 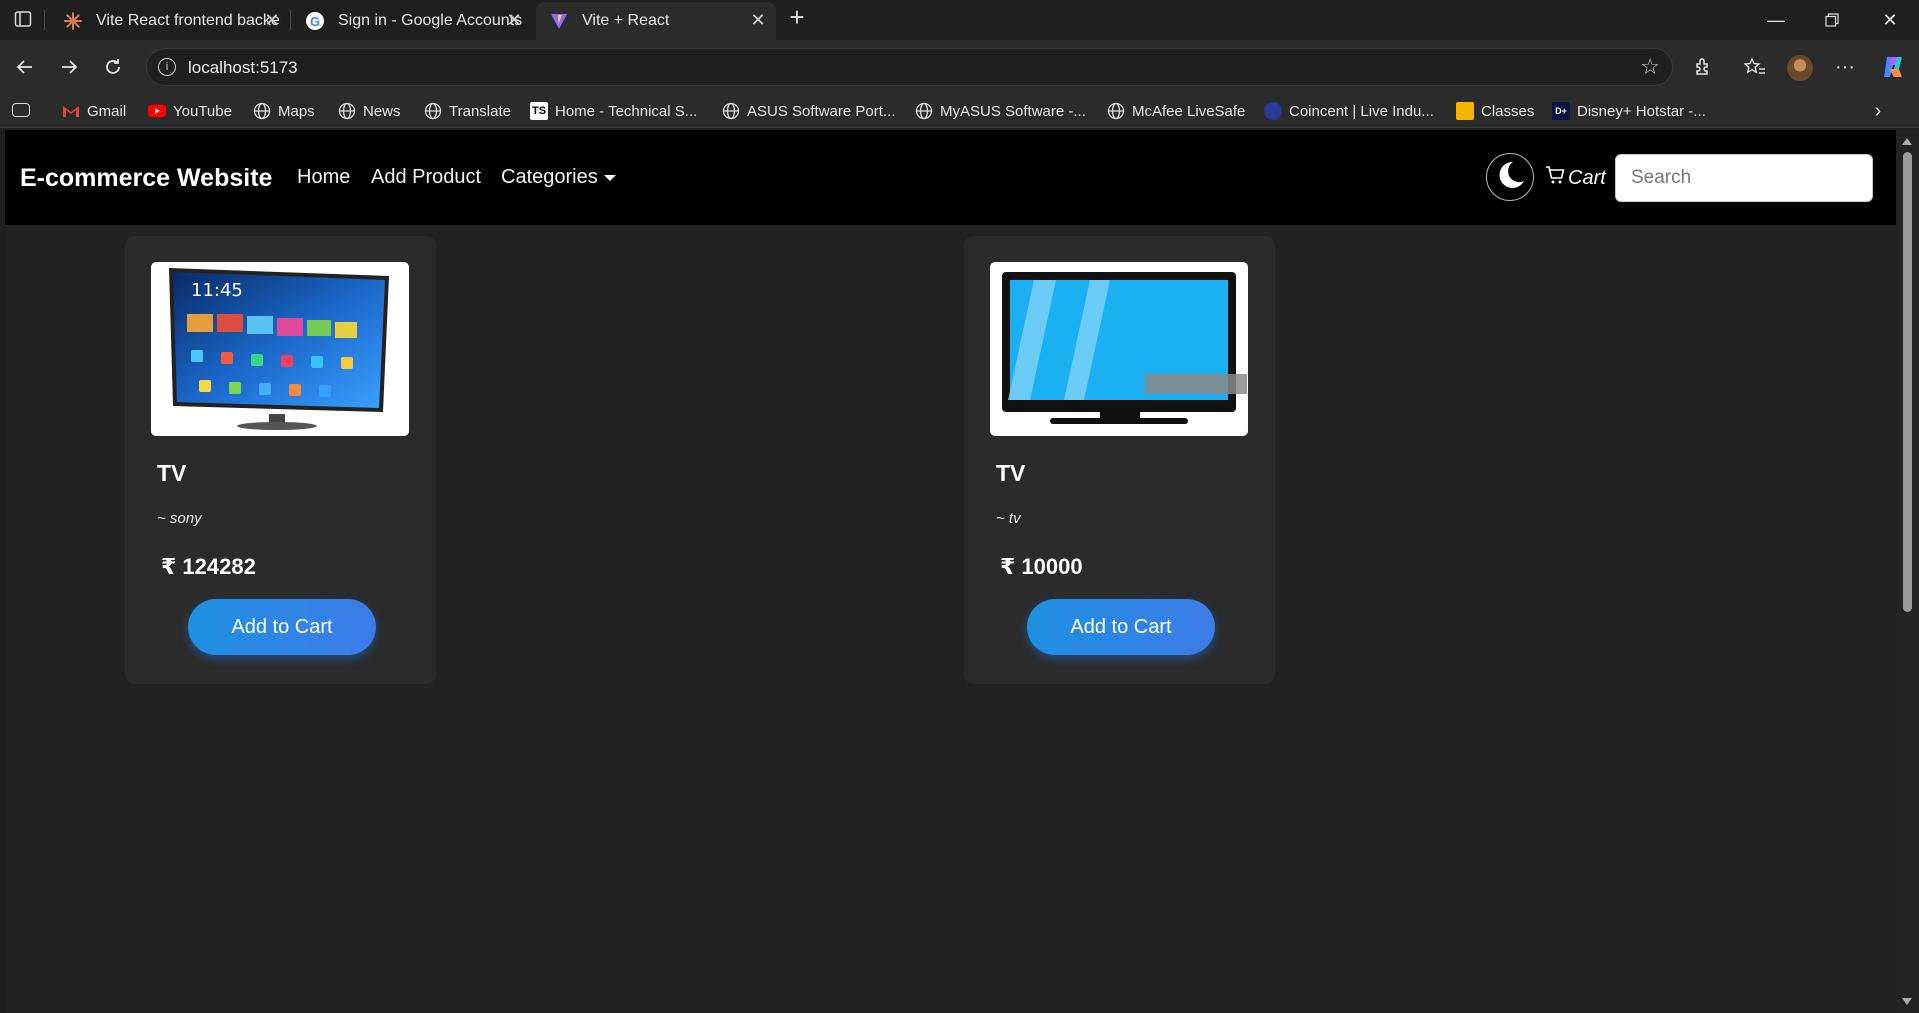 What do you see at coordinates (1273, 111) in the screenshot?
I see `coincent-icon` at bounding box center [1273, 111].